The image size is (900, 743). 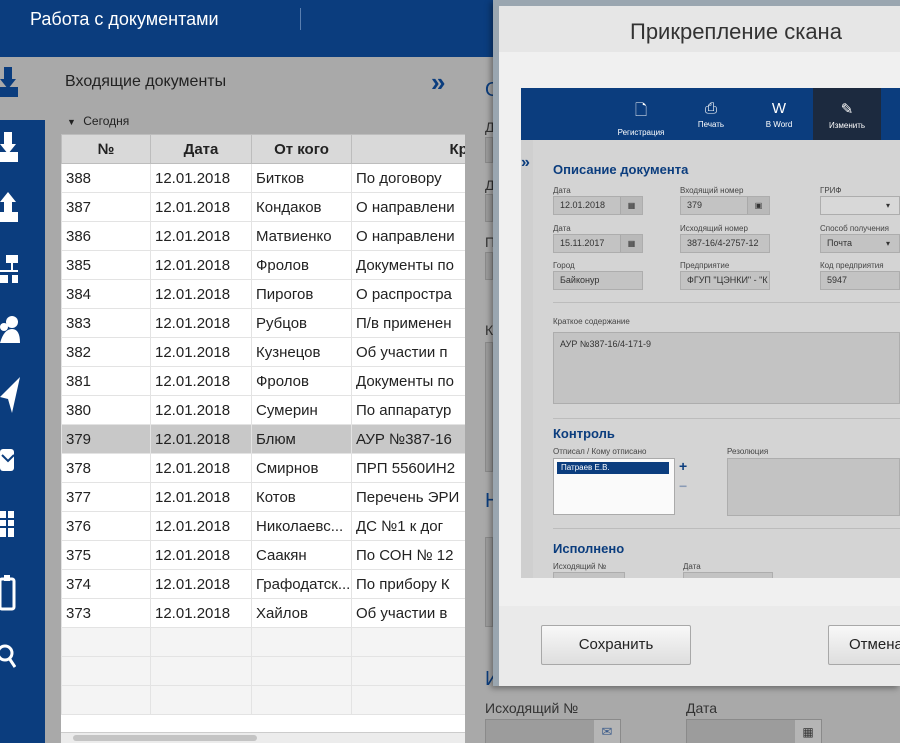 I want to click on table-cell: О направлени, so click(x=408, y=236).